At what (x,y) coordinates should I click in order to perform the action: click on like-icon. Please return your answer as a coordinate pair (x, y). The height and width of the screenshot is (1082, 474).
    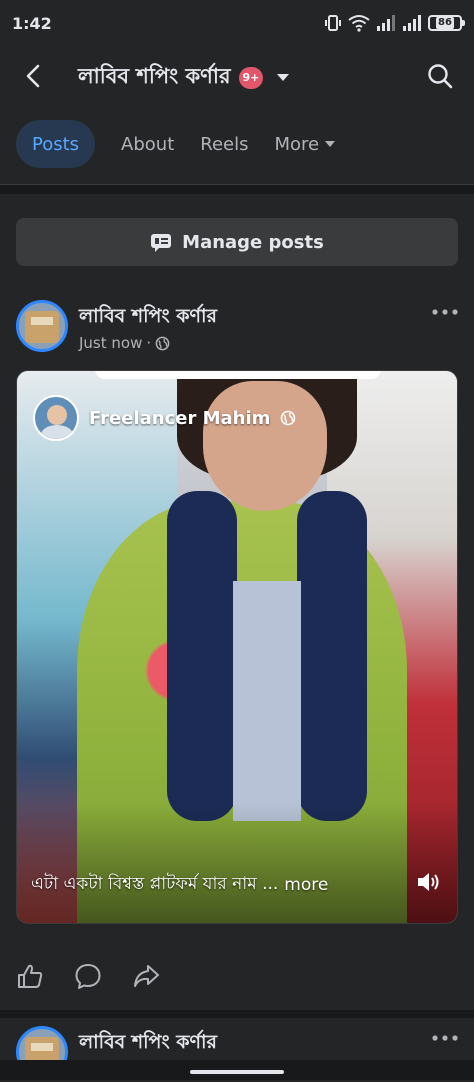
    Looking at the image, I should click on (30, 976).